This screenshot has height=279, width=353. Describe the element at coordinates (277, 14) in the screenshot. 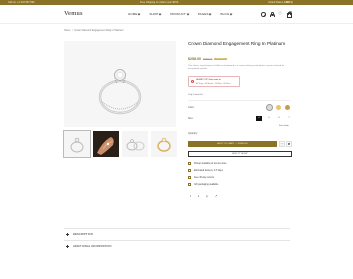

I see `header-actions: 0` at that location.